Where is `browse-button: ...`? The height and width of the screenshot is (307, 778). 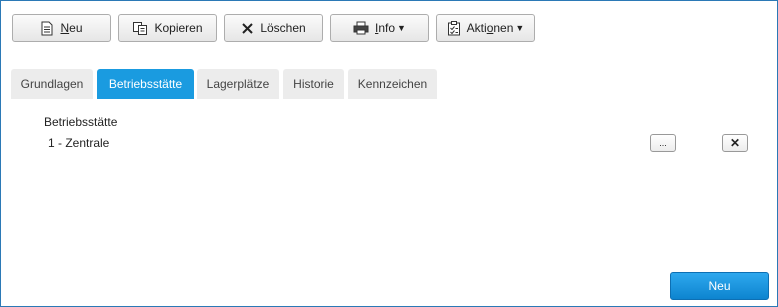
browse-button: ... is located at coordinates (663, 143).